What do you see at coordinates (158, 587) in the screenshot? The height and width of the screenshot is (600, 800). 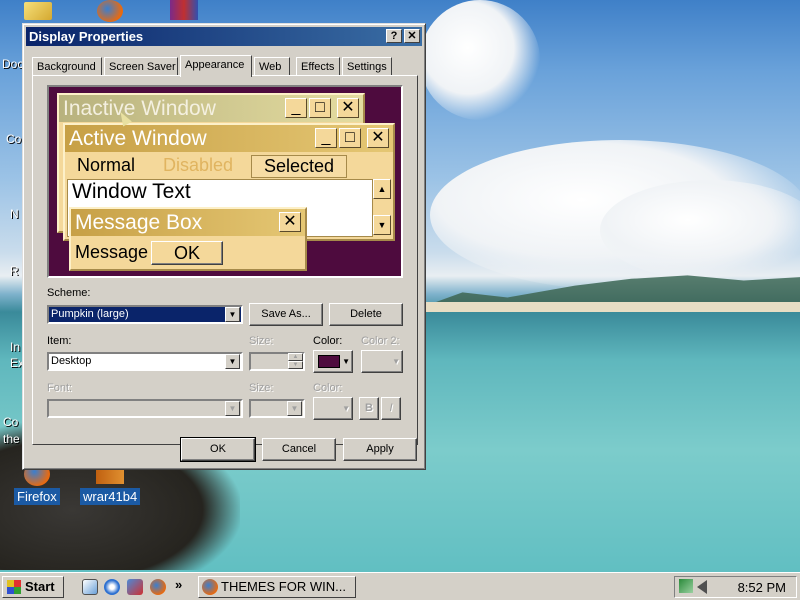 I see `firefox-quicklaunch-icon` at bounding box center [158, 587].